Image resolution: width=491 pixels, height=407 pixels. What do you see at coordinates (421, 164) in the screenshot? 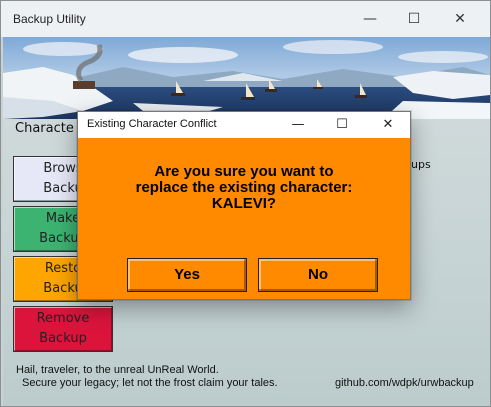
I see `backups-section-label: ups` at bounding box center [421, 164].